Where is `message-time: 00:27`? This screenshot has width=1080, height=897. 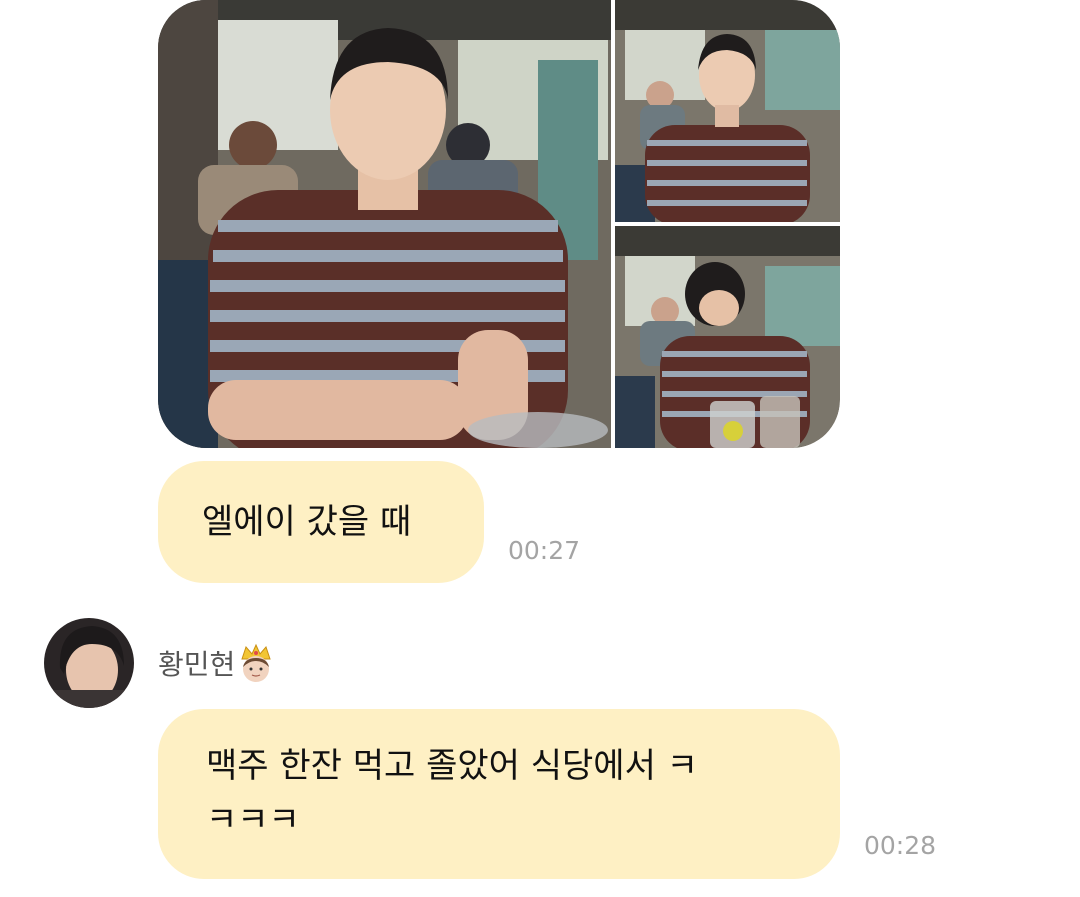 message-time: 00:27 is located at coordinates (544, 550).